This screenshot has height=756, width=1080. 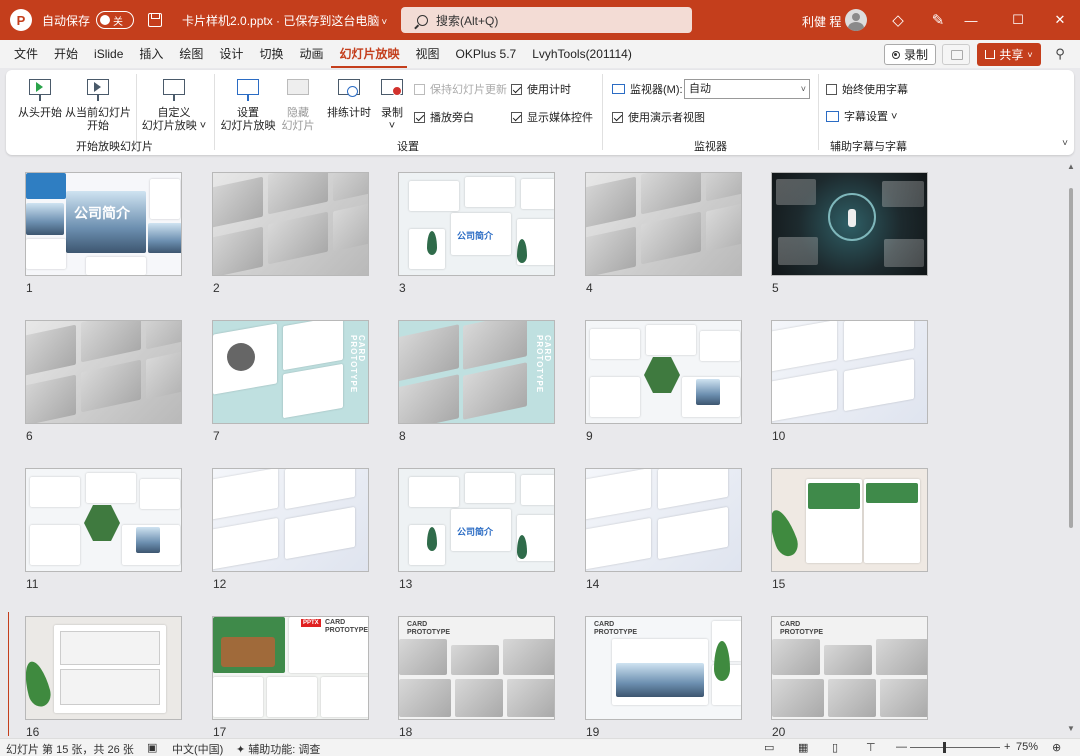 I want to click on zoom-out-button: —, so click(x=901, y=747).